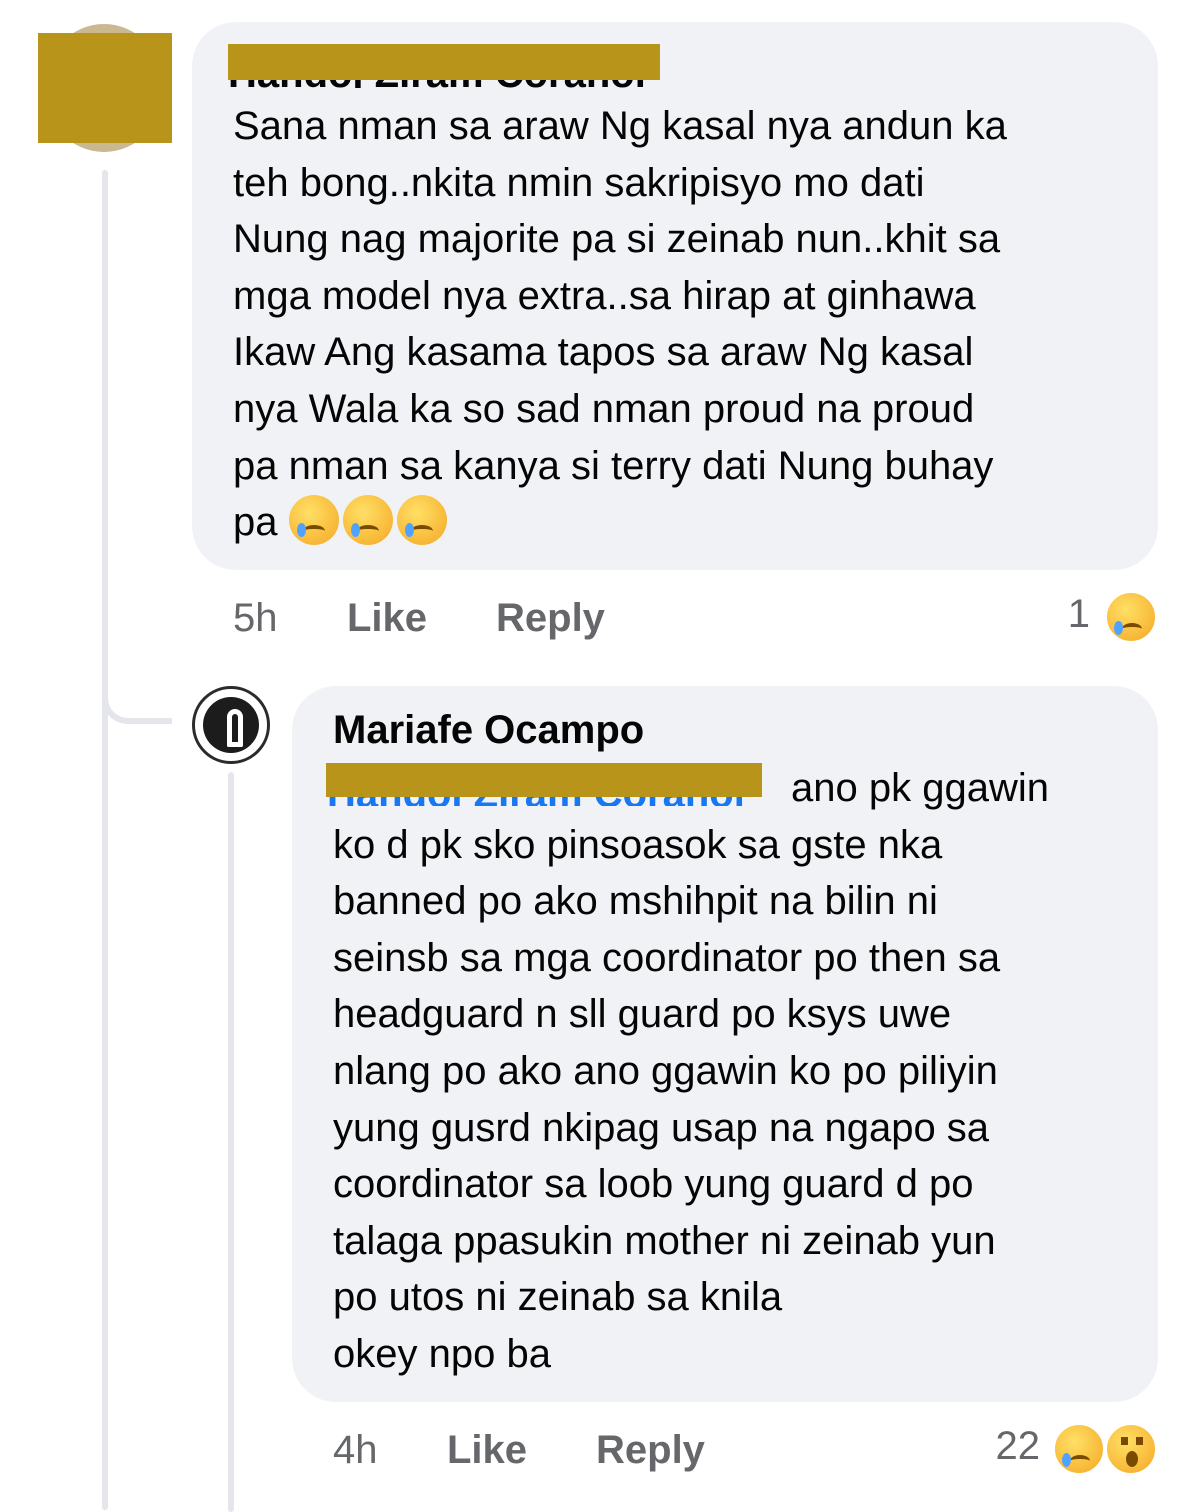 The image size is (1200, 1512). I want to click on thread-line, so click(105, 840).